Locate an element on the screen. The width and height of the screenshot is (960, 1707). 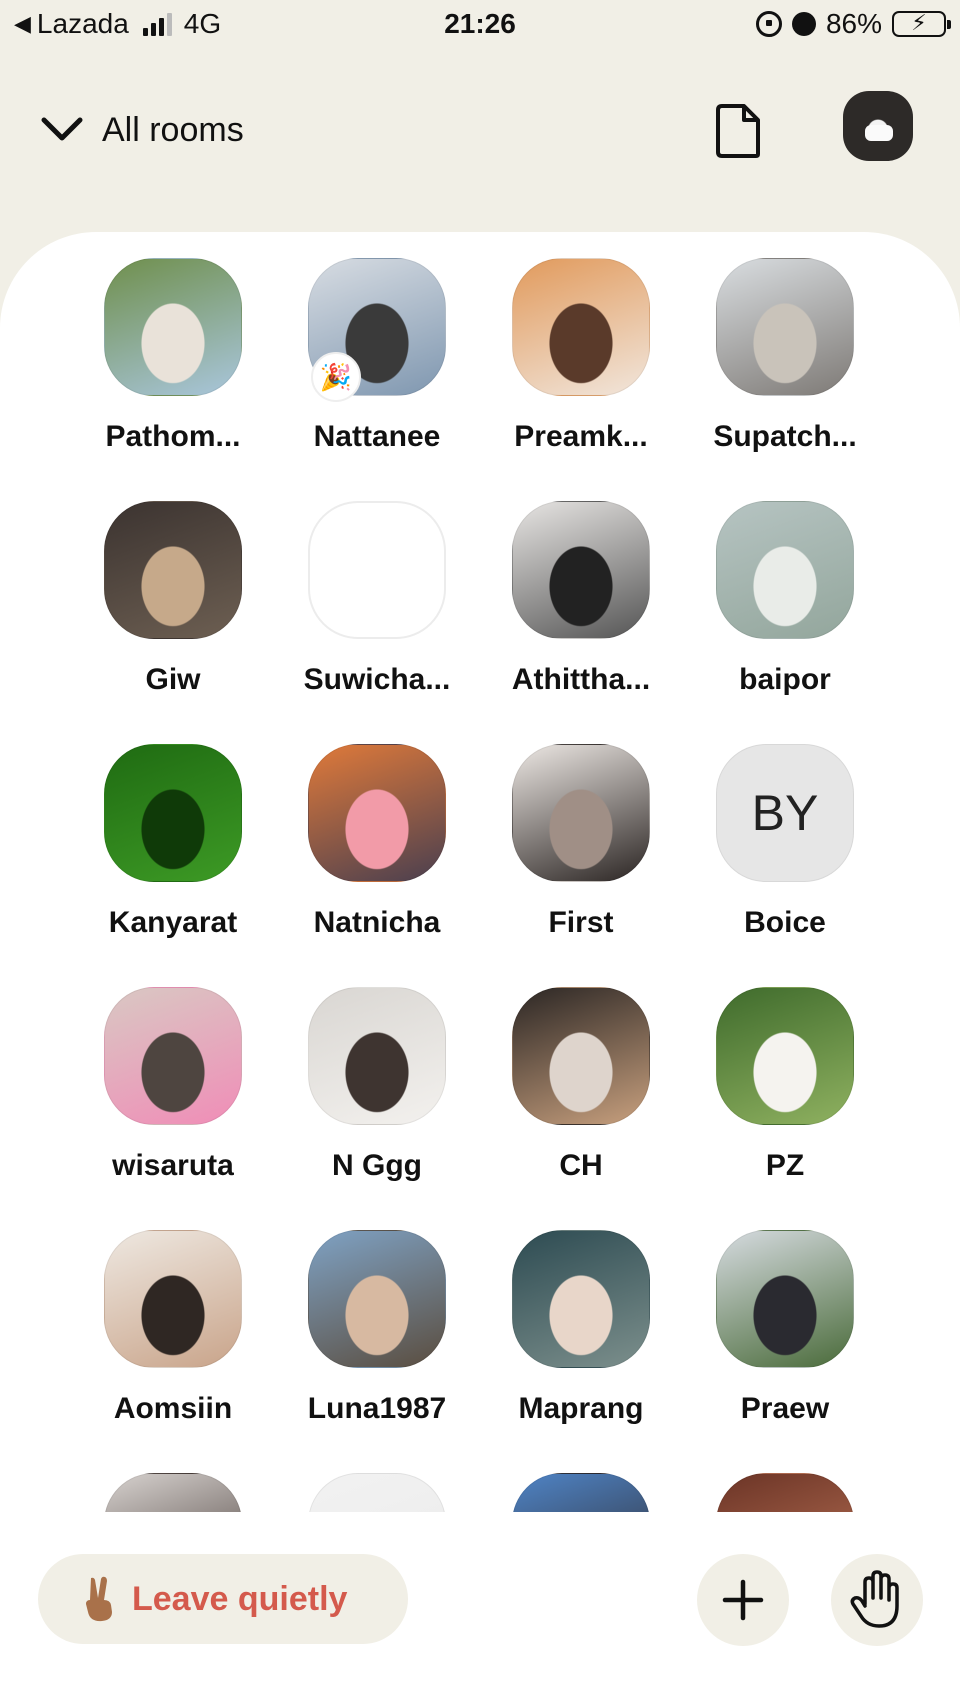
person-name: CH is located at coordinates (581, 1165).